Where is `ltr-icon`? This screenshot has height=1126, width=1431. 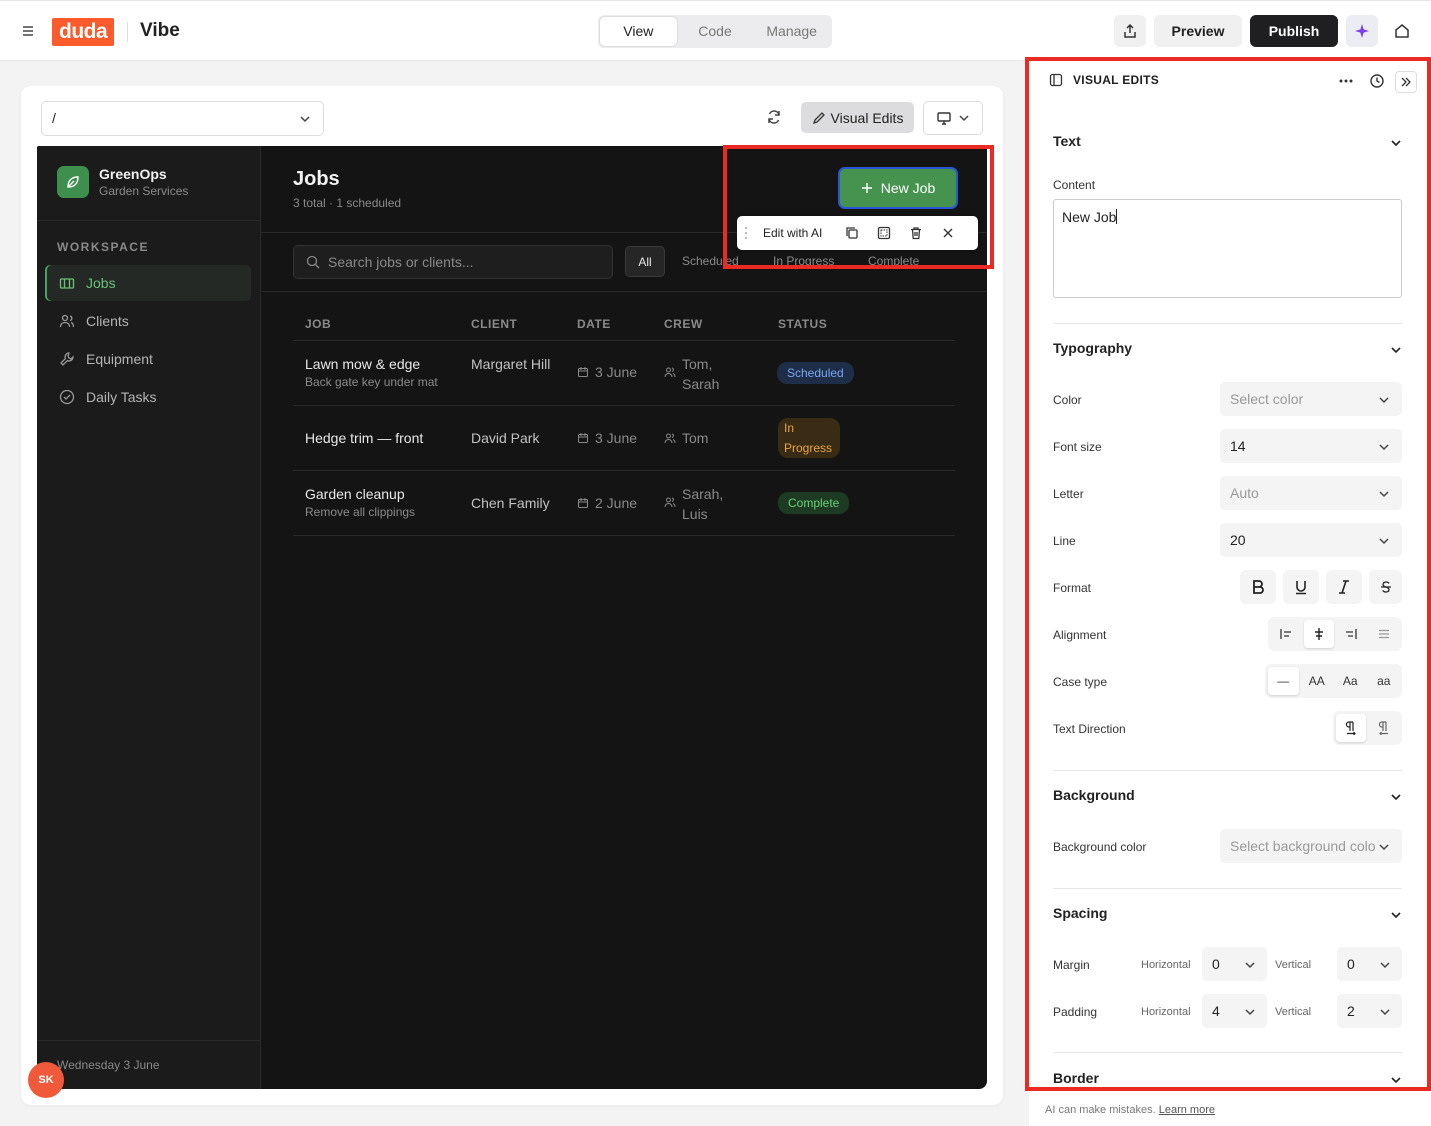
ltr-icon is located at coordinates (1351, 728).